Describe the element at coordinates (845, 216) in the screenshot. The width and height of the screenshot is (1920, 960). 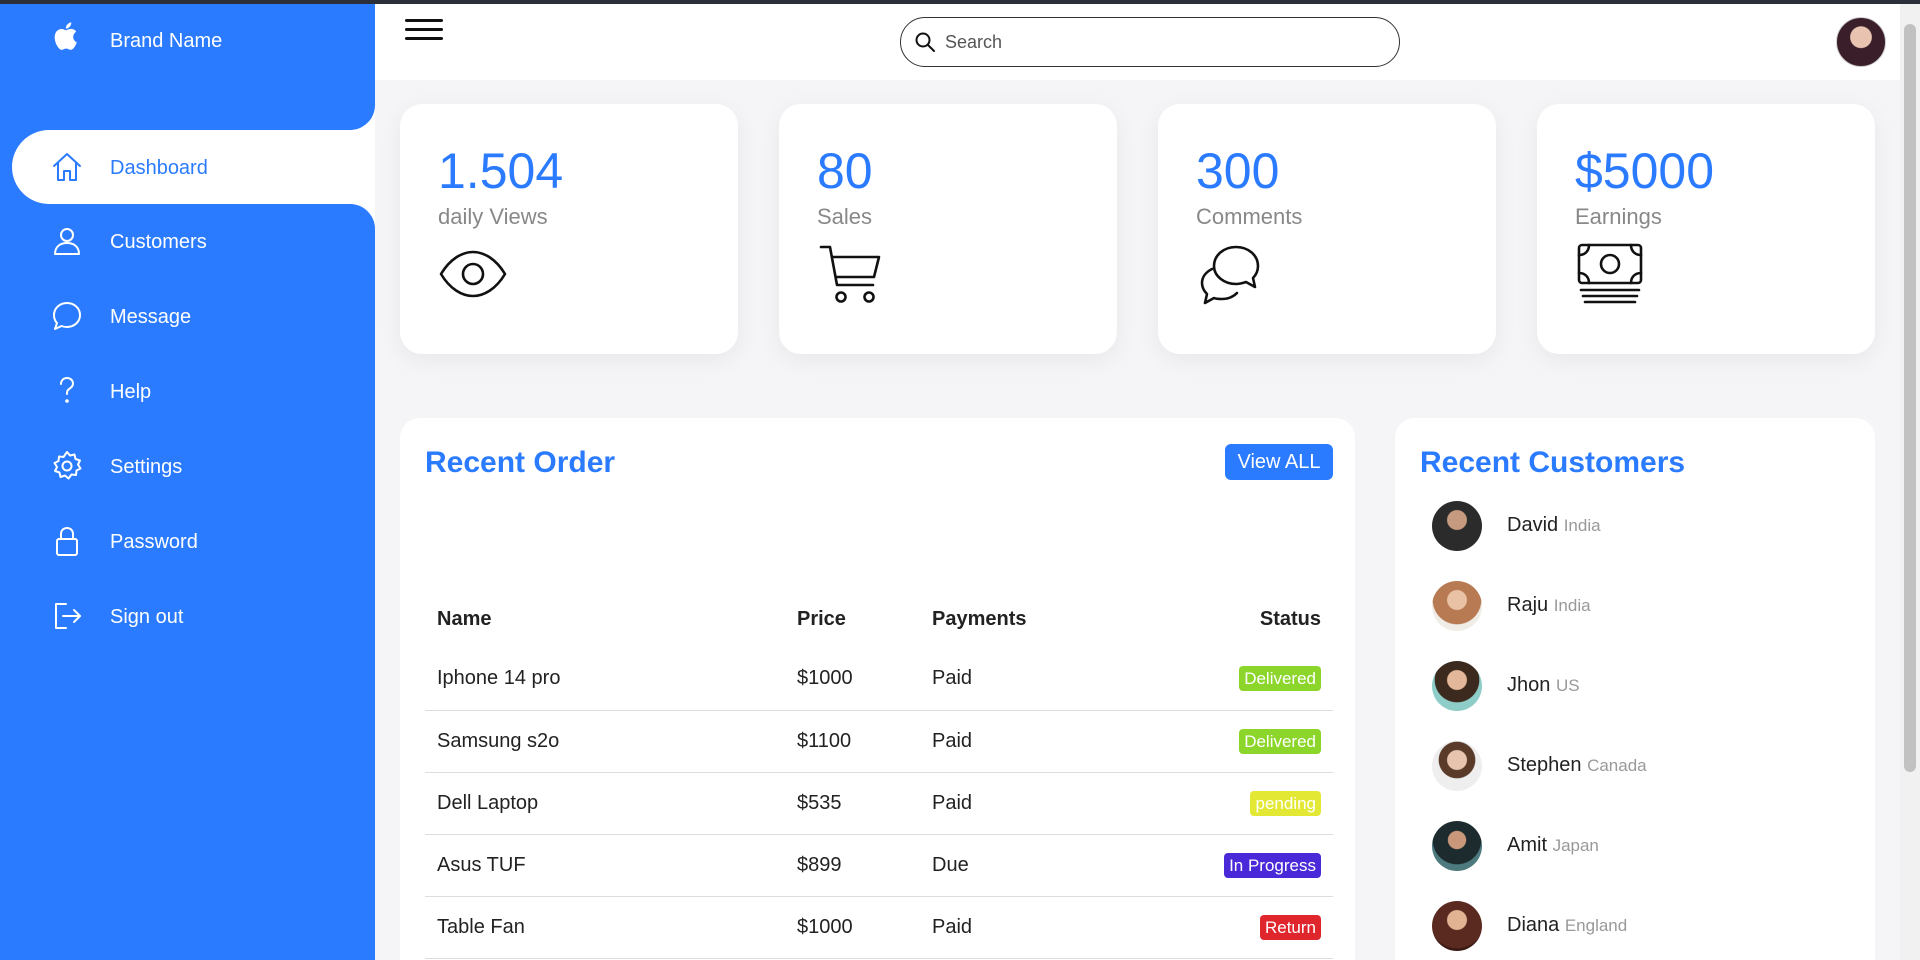
I see `stat-label: Sales` at that location.